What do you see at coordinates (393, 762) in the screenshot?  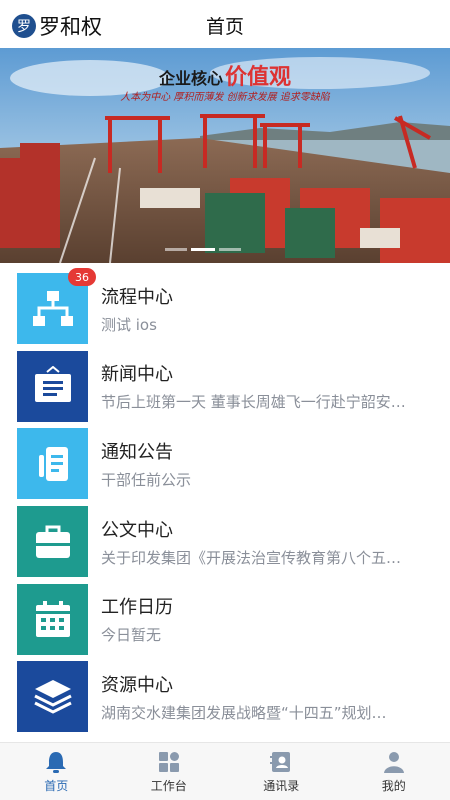 I see `person-icon` at bounding box center [393, 762].